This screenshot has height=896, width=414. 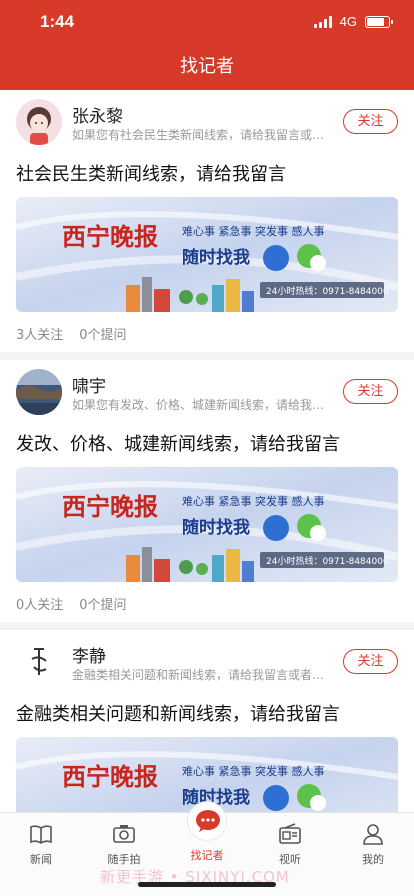 What do you see at coordinates (290, 833) in the screenshot?
I see `radio-icon` at bounding box center [290, 833].